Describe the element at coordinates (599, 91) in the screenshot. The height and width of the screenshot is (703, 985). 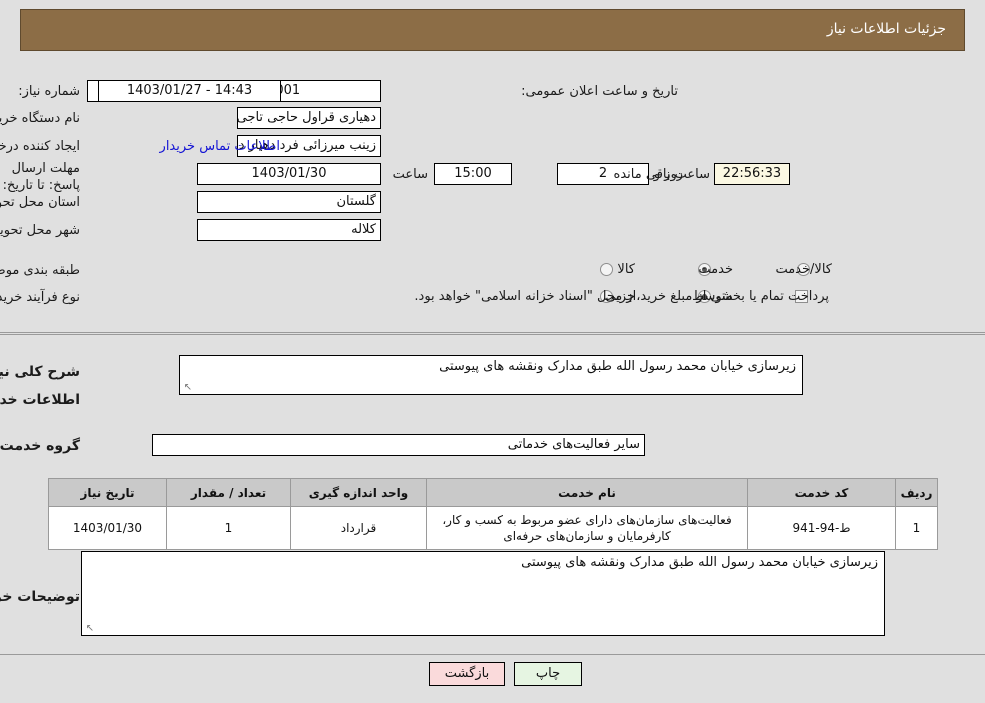
I see `public-announce-label: تاریخ و ساعت اعلان عمومی:` at that location.